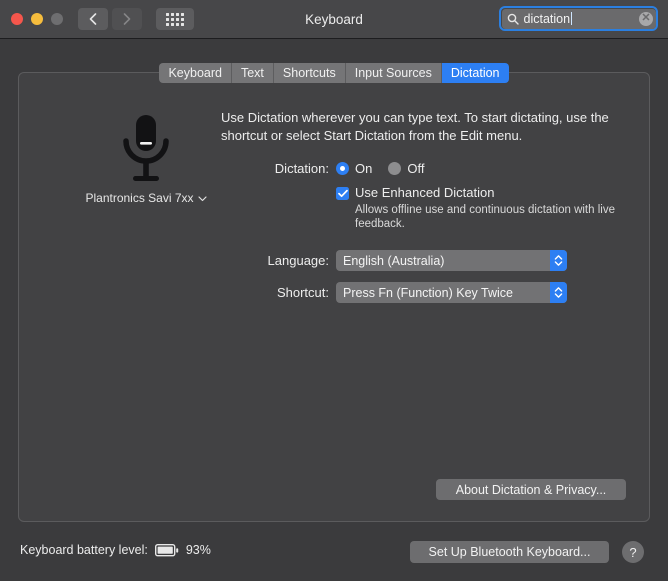 The width and height of the screenshot is (668, 581). Describe the element at coordinates (393, 73) in the screenshot. I see `tab-input-sources: Input Sources` at that location.